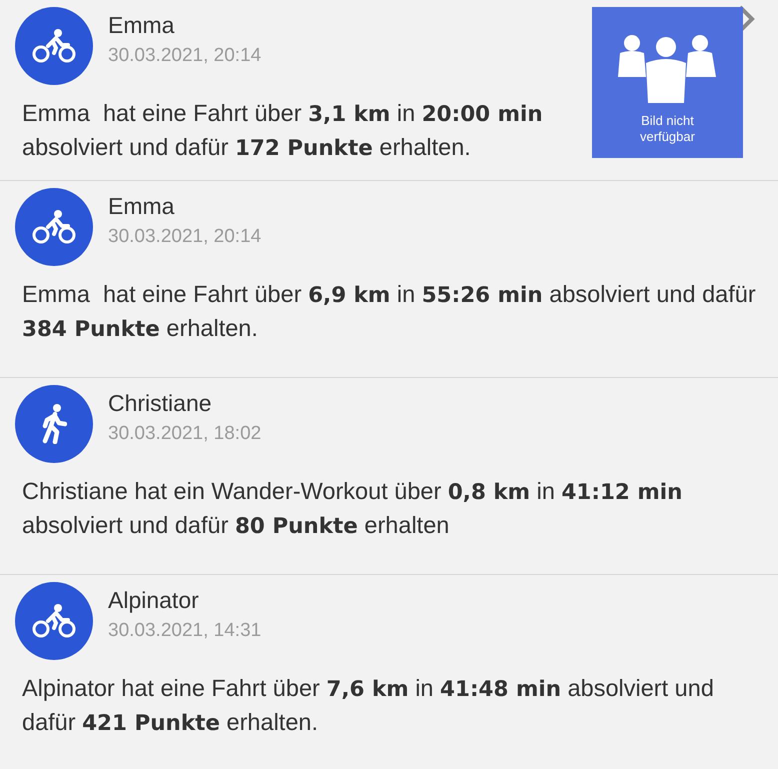 This screenshot has height=769, width=778. Describe the element at coordinates (352, 509) in the screenshot. I see `activity-message: Christiane hat ein Wander-Workout über 0,8 km in 41:12 min absolviert und dafür 80 Punkte erhalten` at that location.